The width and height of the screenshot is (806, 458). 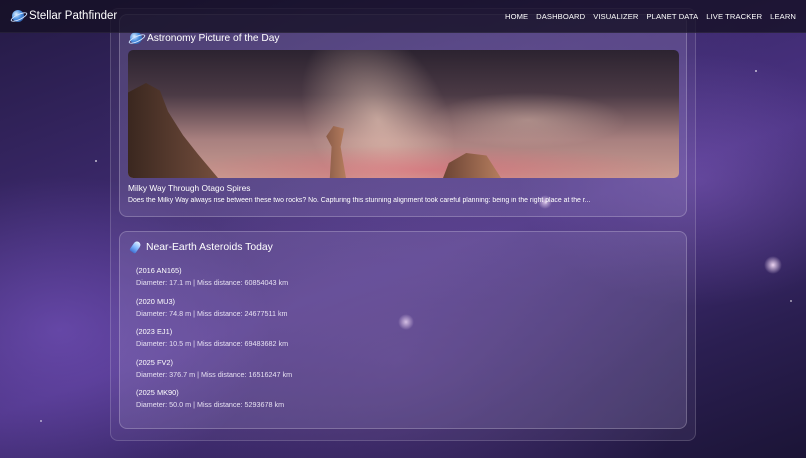 What do you see at coordinates (428, 161) in the screenshot?
I see `airglow-band` at bounding box center [428, 161].